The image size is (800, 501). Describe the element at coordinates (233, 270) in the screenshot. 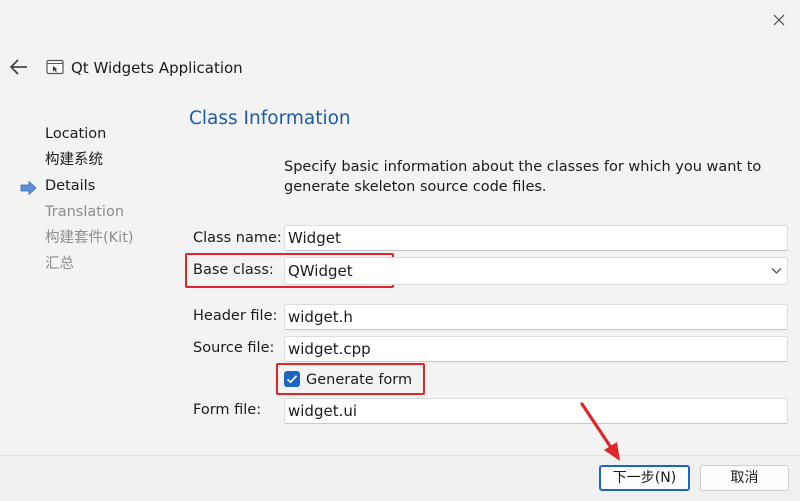

I see `base-class-label: Base class:` at that location.